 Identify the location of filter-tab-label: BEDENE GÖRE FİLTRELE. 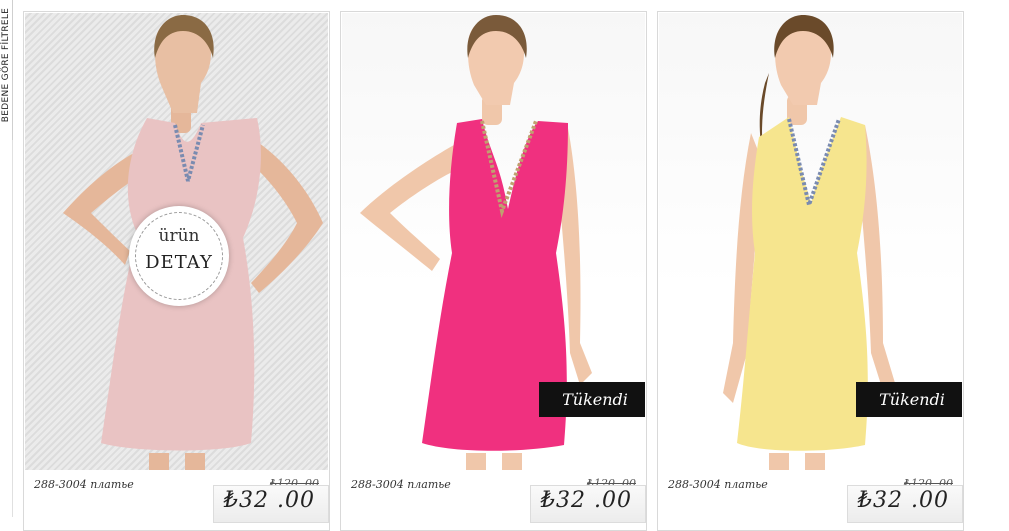
(6, 65).